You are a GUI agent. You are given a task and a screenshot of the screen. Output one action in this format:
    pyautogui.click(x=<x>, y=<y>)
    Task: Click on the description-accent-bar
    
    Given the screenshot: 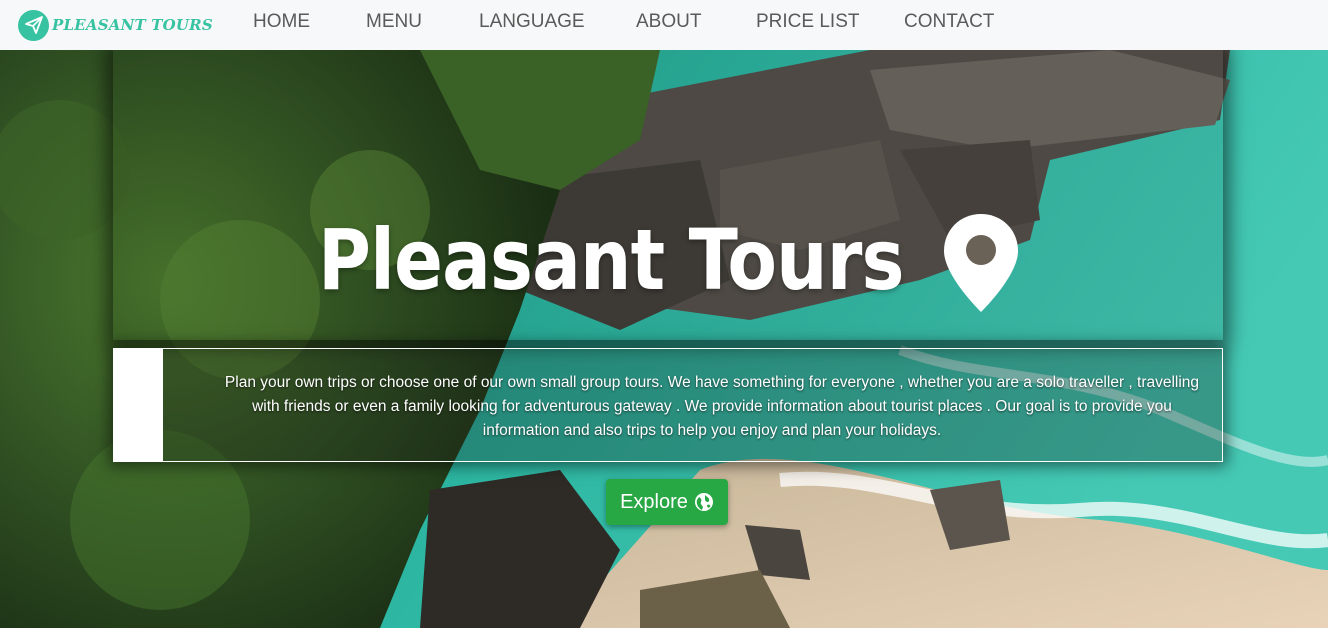 What is the action you would take?
    pyautogui.click(x=138, y=405)
    